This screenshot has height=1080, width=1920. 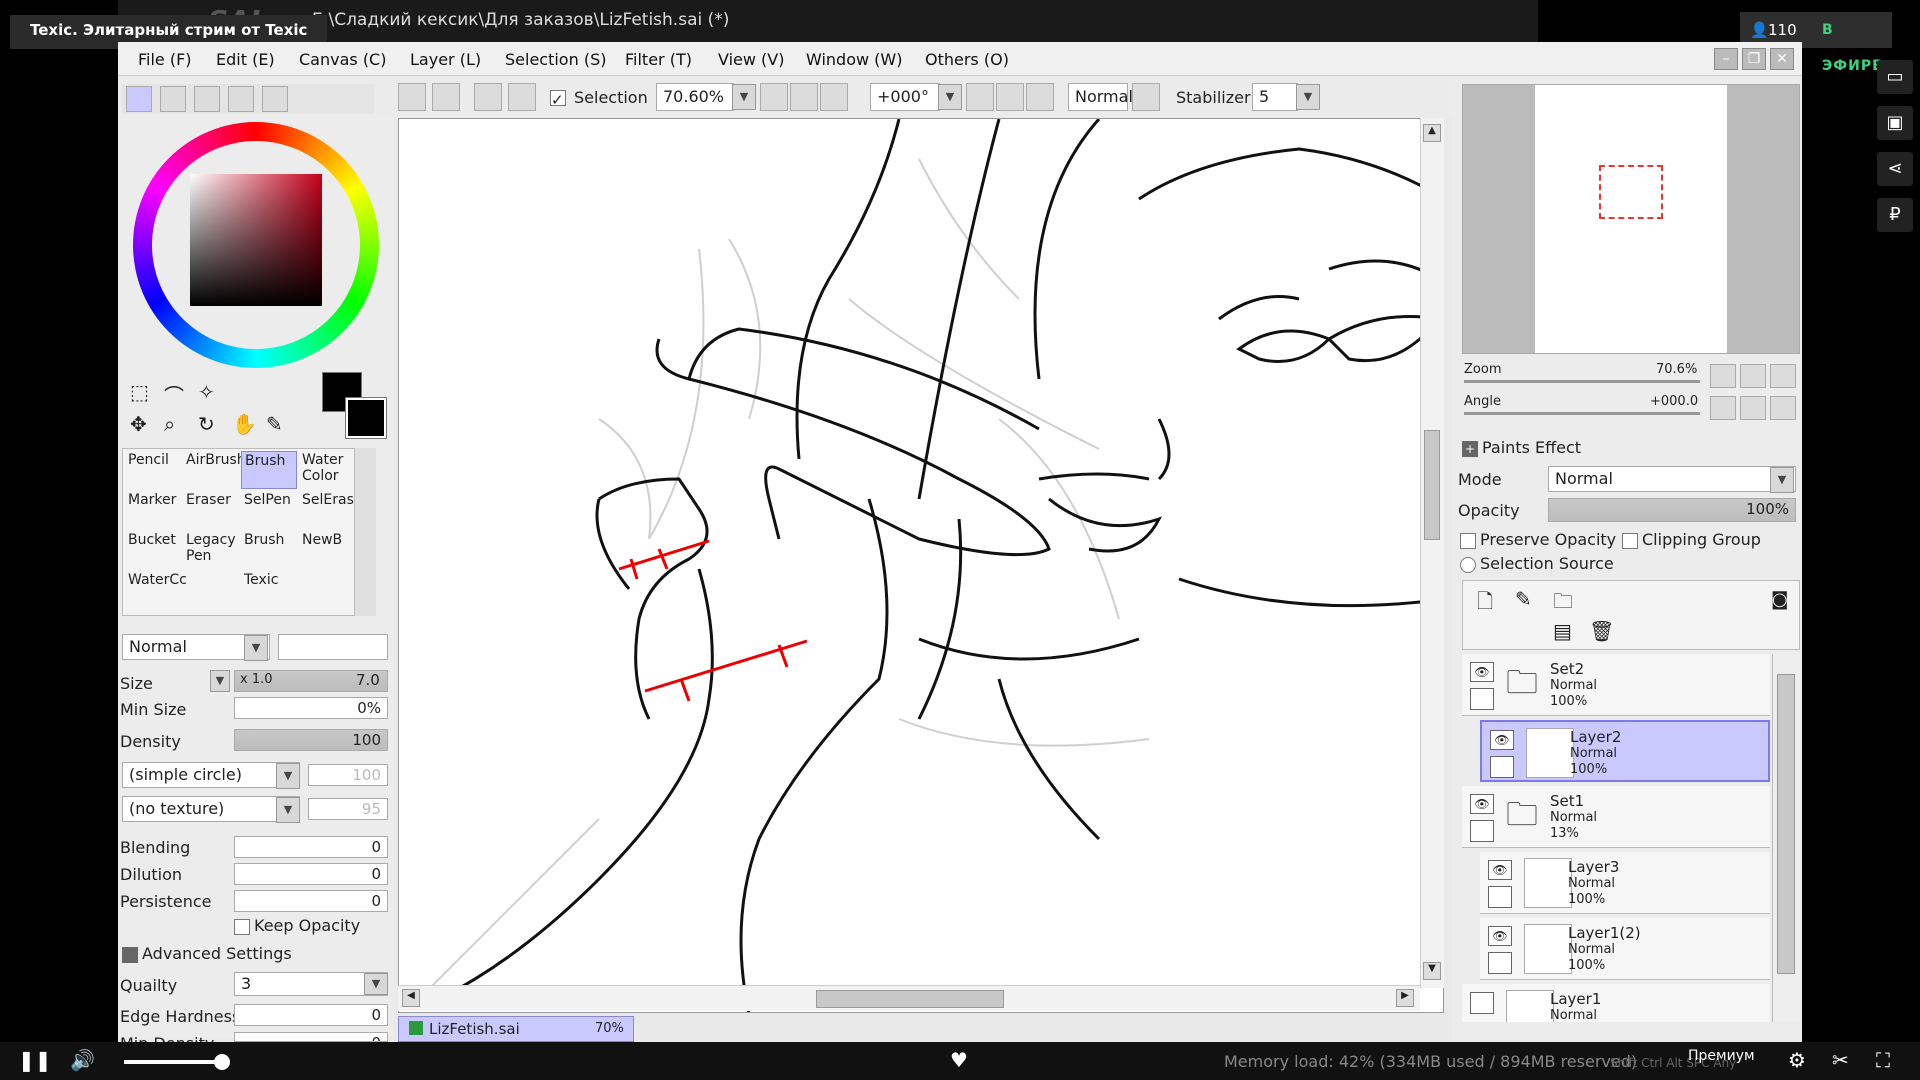 I want to click on menu-layer: Layer (L), so click(x=445, y=59).